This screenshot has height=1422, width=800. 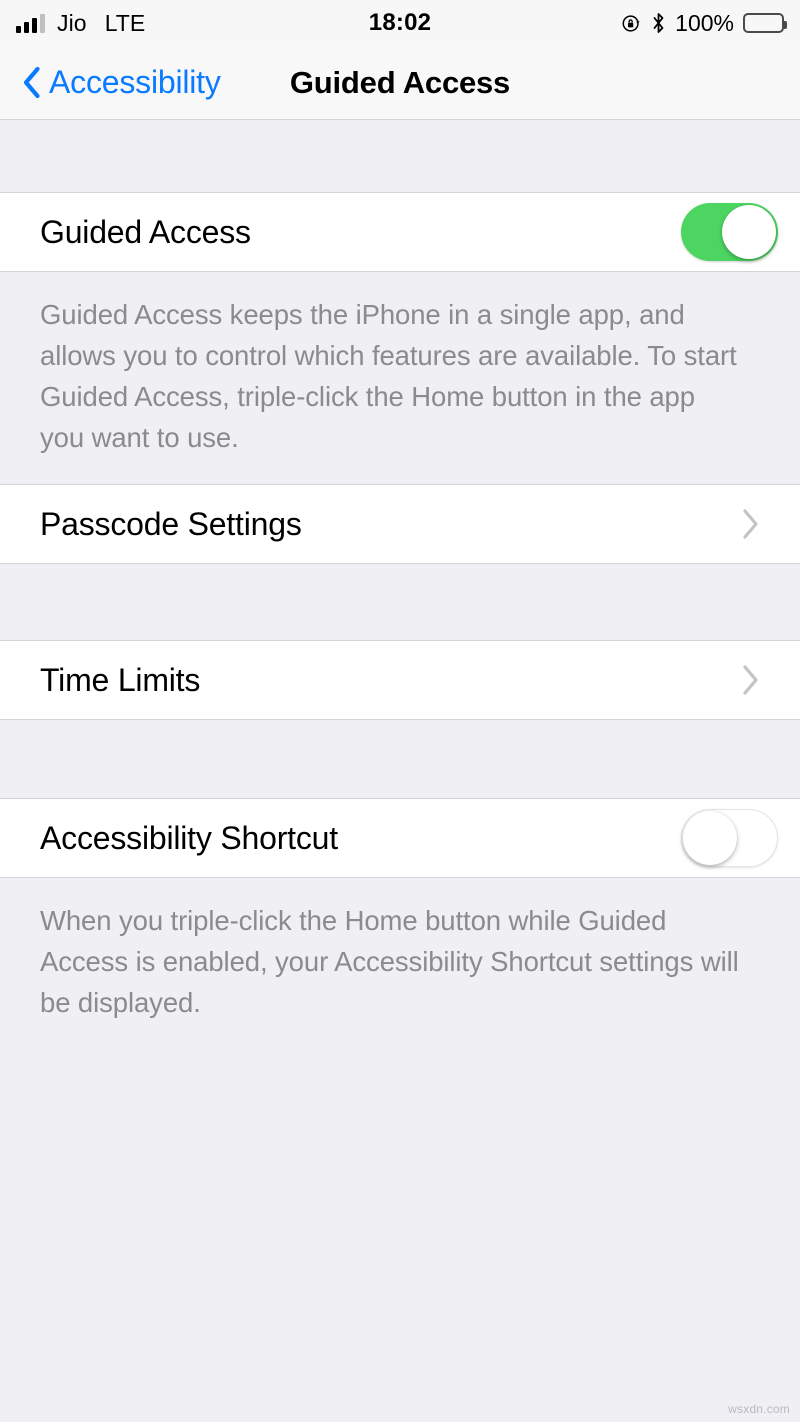 I want to click on status-bar-right: 100%, so click(x=704, y=23).